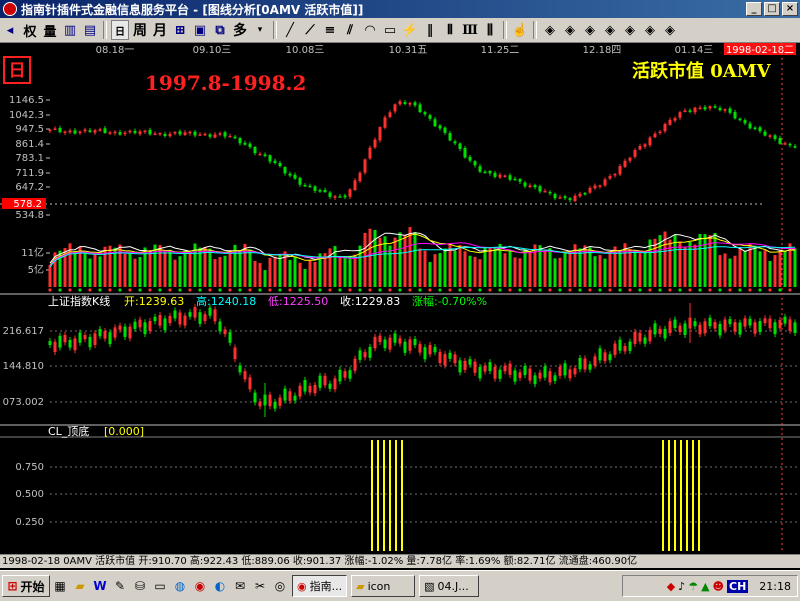 The image size is (800, 601). What do you see at coordinates (450, 30) in the screenshot?
I see `grid-lines-icon: ⦀` at bounding box center [450, 30].